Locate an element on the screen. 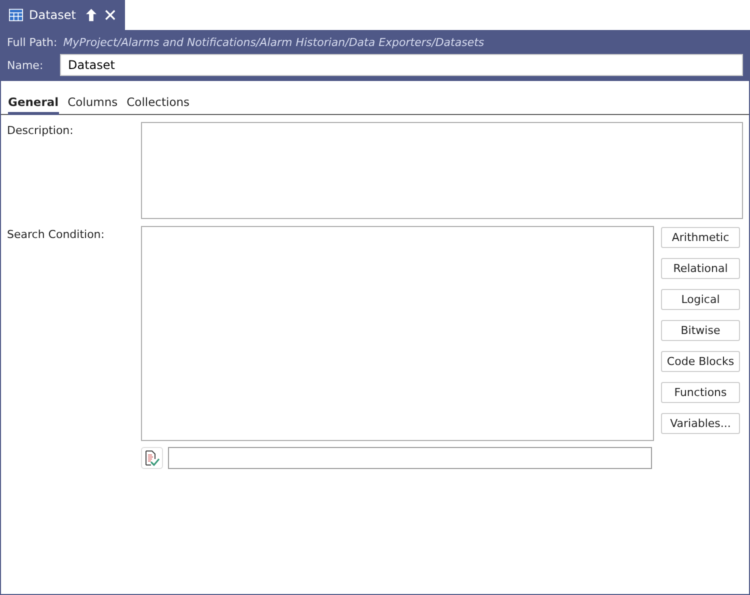 Image resolution: width=750 pixels, height=595 pixels. search-condition-label: Search Condition: is located at coordinates (56, 235).